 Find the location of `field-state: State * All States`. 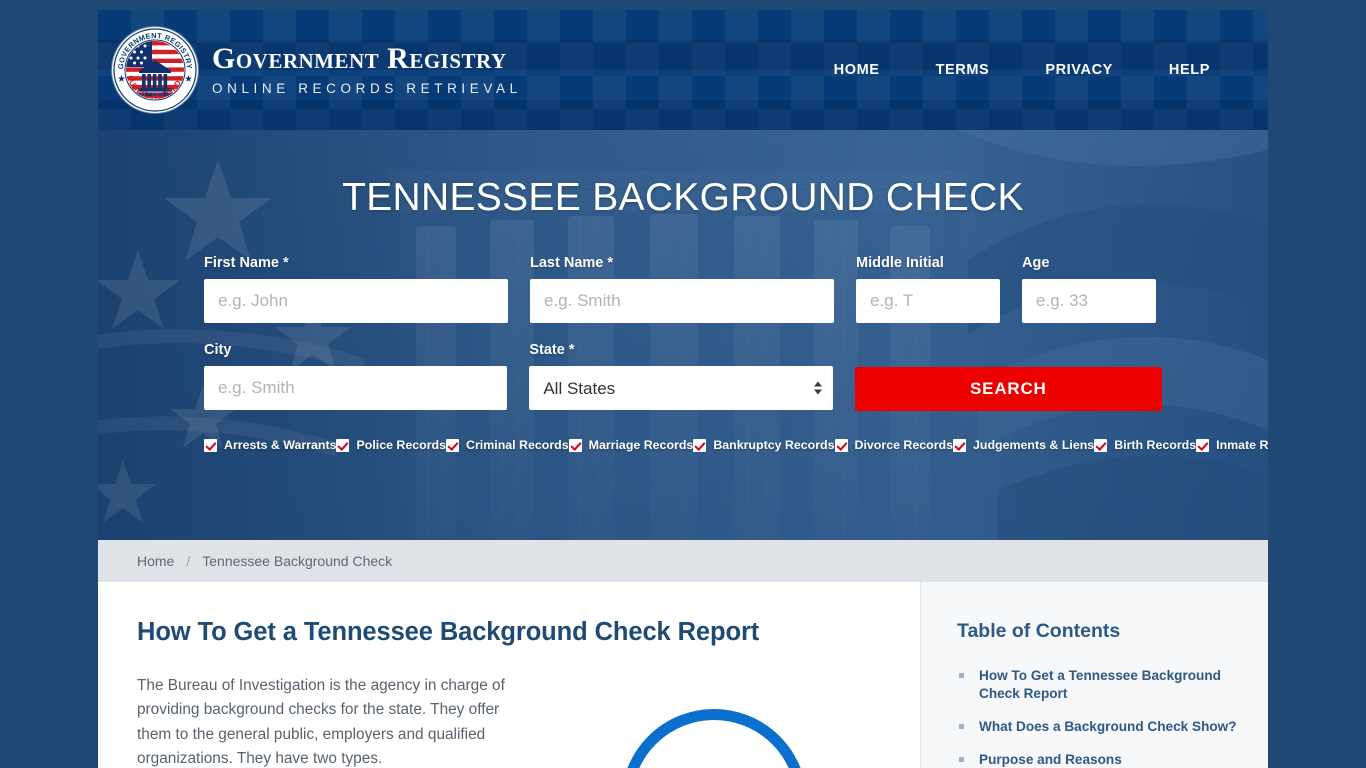

field-state: State * All States is located at coordinates (681, 376).